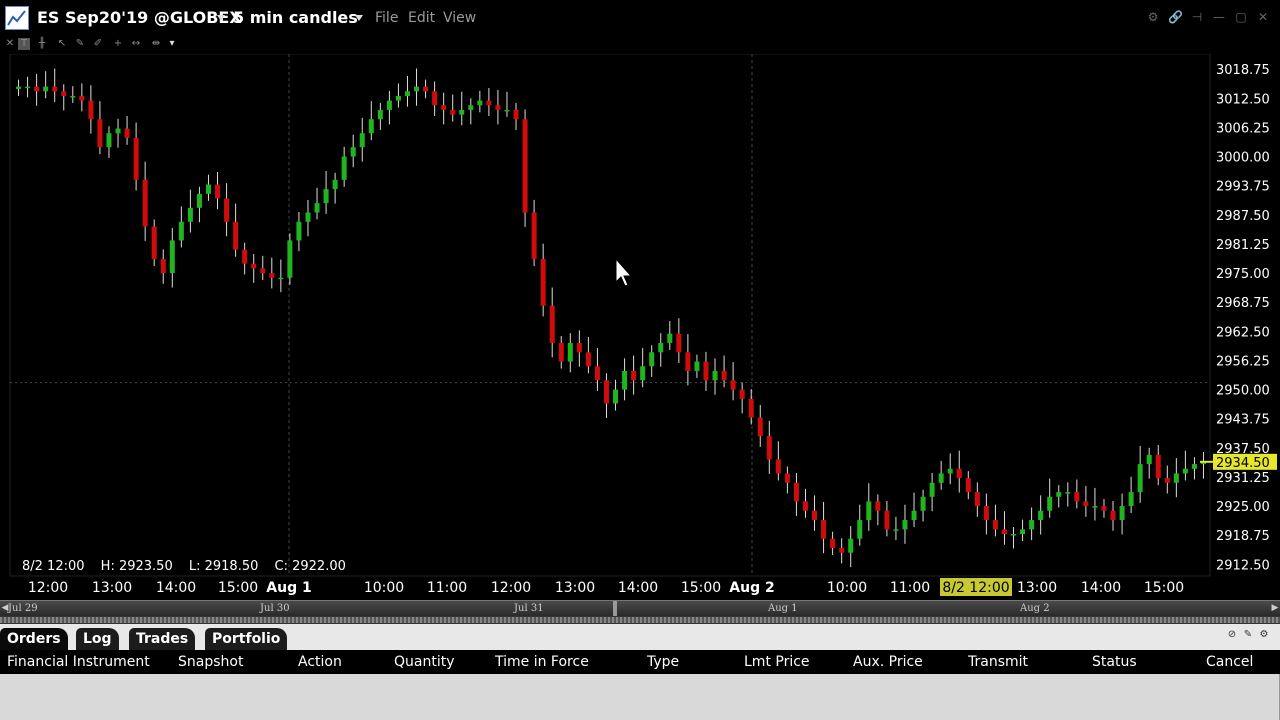 Image resolution: width=1280 pixels, height=720 pixels. Describe the element at coordinates (1243, 463) in the screenshot. I see `current-price-label: 2934.50` at that location.